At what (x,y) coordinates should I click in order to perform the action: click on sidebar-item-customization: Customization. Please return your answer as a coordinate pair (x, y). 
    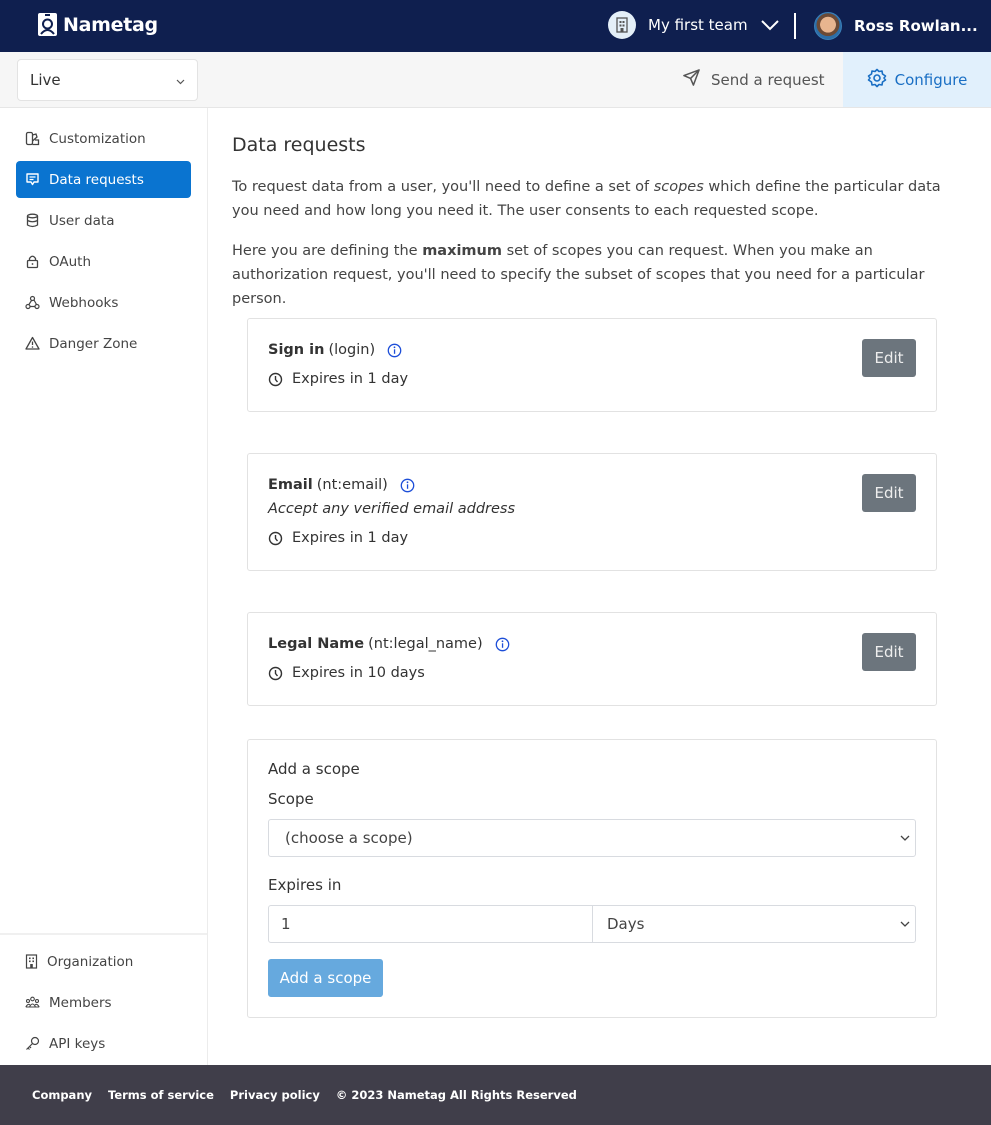
    Looking at the image, I should click on (103, 138).